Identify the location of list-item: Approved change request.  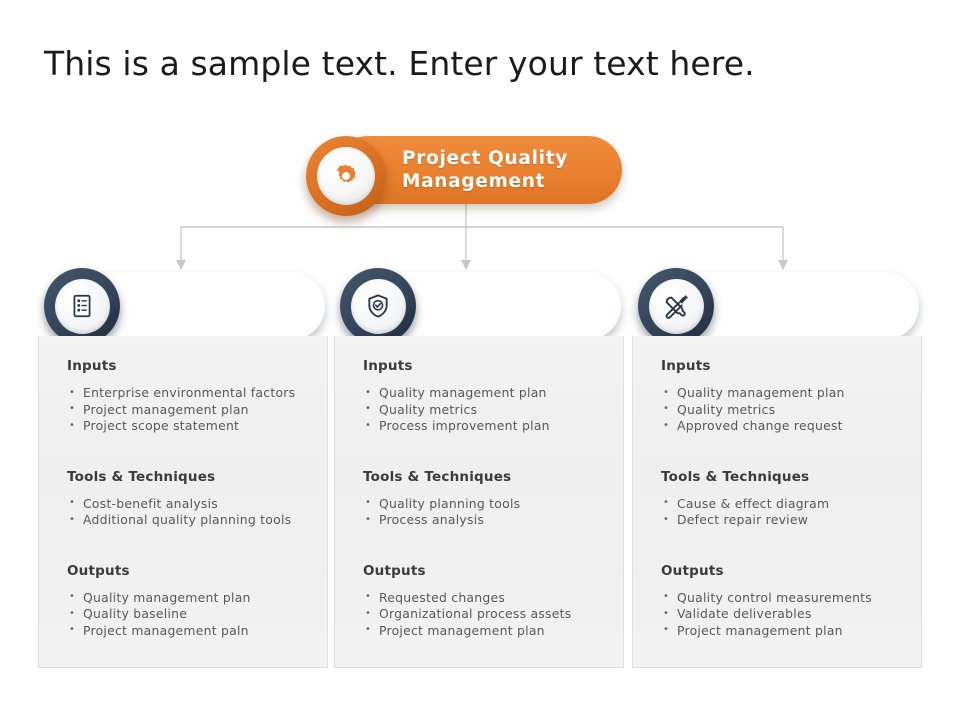
(781, 426).